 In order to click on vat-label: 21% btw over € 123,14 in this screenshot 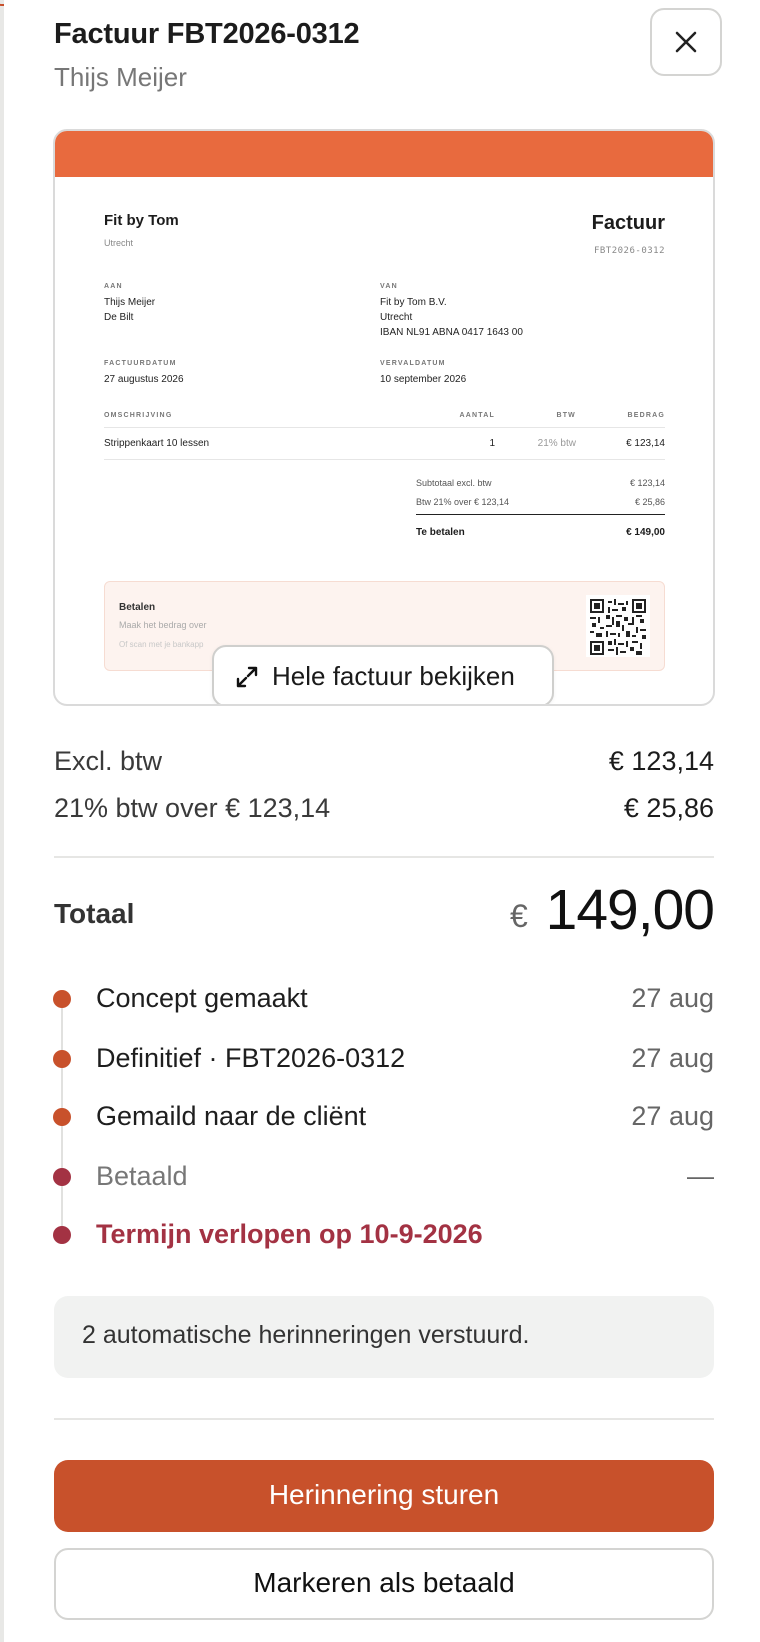, I will do `click(192, 808)`.